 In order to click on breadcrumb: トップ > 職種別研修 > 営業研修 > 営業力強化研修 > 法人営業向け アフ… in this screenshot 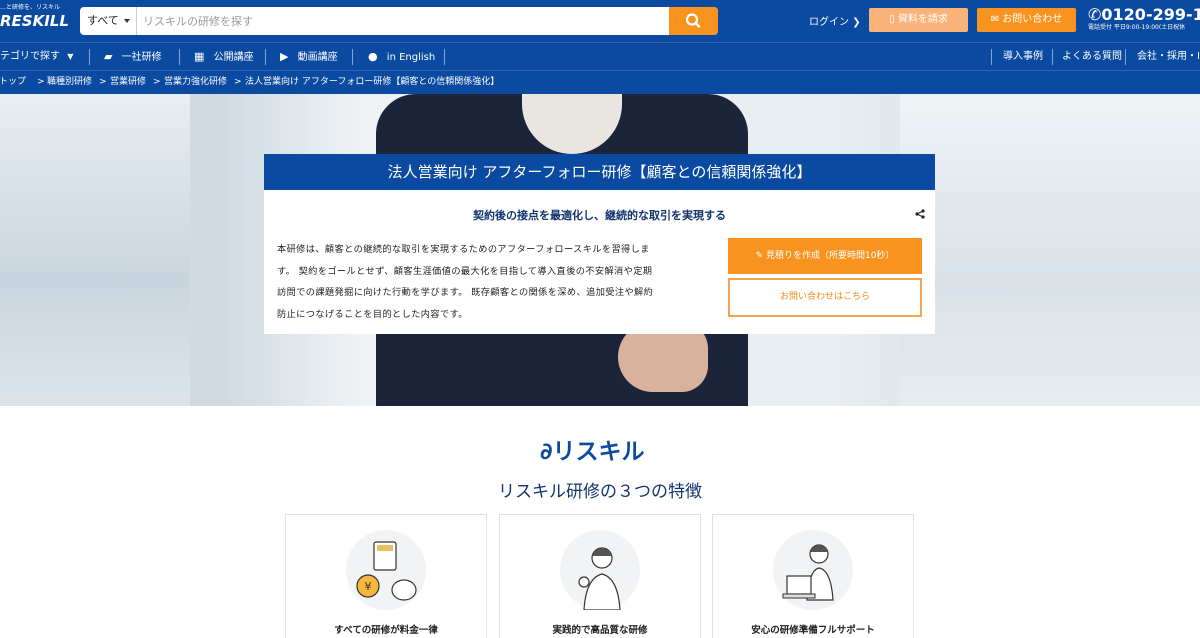, I will do `click(600, 82)`.